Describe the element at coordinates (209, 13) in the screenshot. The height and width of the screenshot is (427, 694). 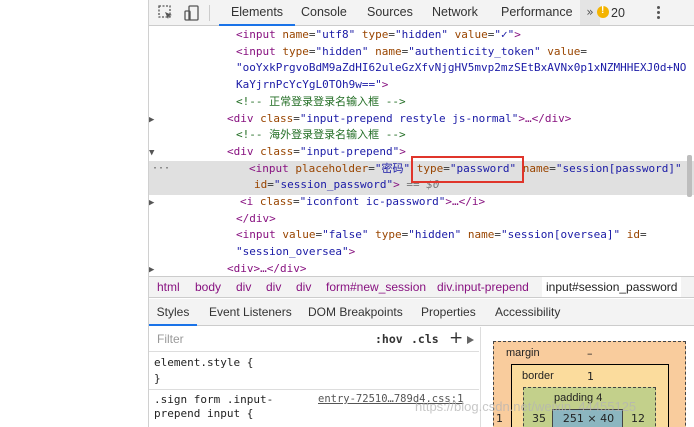
I see `toolbar-separator` at that location.